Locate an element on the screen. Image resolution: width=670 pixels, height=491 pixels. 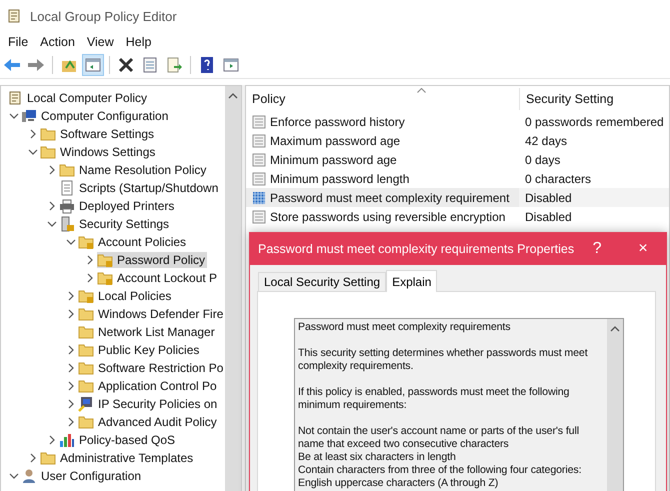
column-header: Security Setting is located at coordinates (594, 99).